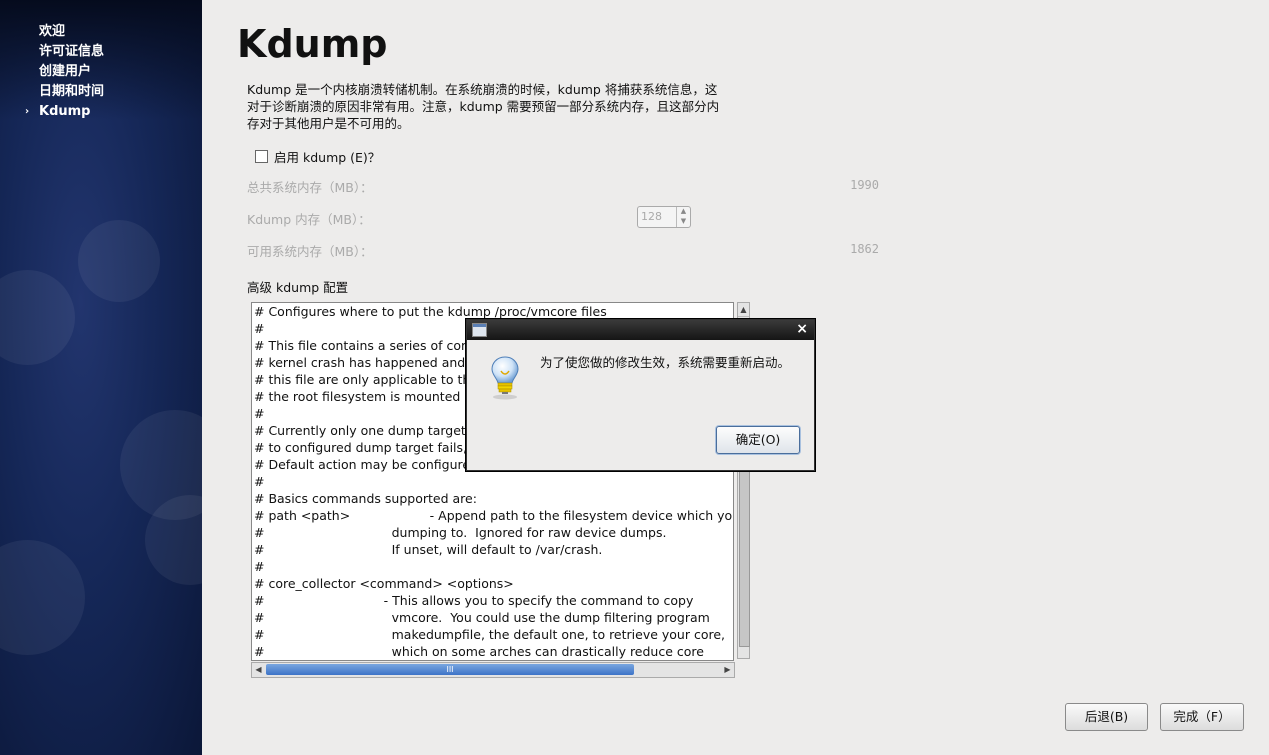  I want to click on dialog-titlebar: ×, so click(640, 330).